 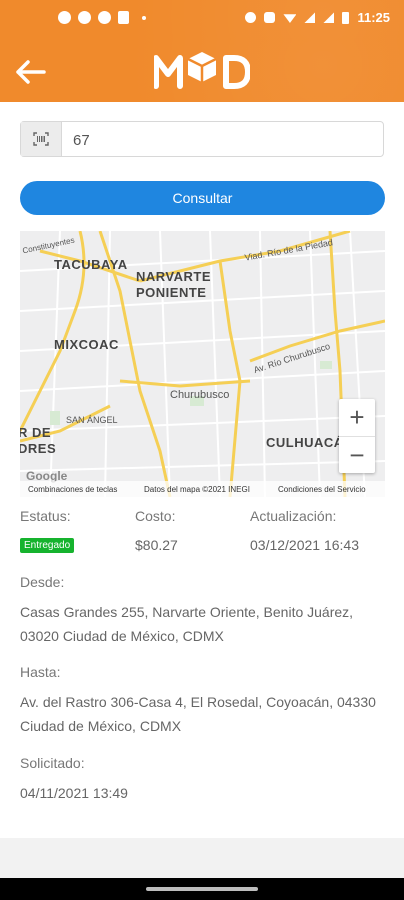 I want to click on back-arrow-icon, so click(x=32, y=72).